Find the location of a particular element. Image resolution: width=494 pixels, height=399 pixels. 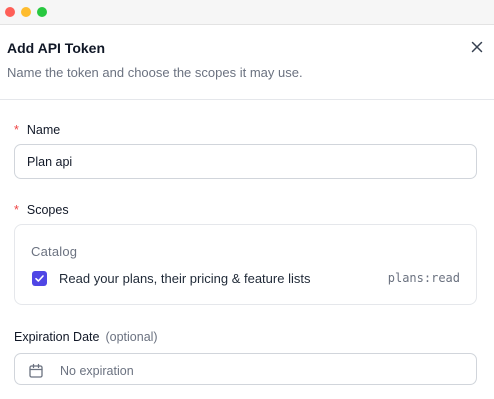

expiration-label: Expiration Date (optional) is located at coordinates (86, 337).